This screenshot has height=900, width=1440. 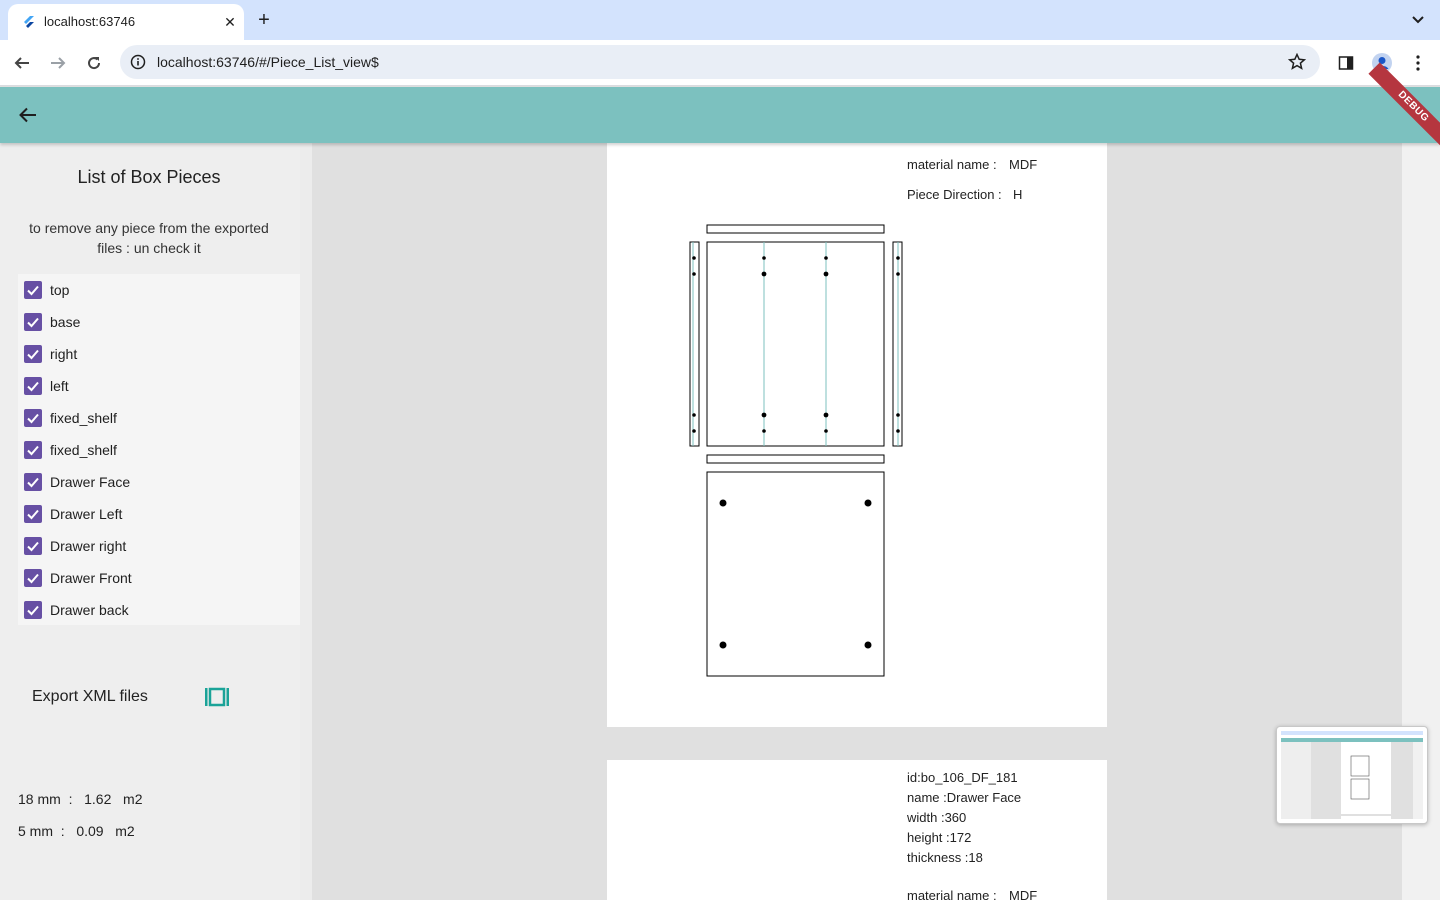 What do you see at coordinates (86, 514) in the screenshot?
I see `piece-label: Drawer Left` at bounding box center [86, 514].